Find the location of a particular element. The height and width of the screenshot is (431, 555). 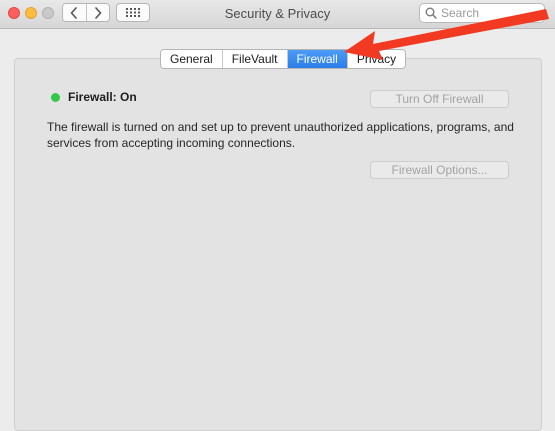

firewall-status-indicator is located at coordinates (55, 97).